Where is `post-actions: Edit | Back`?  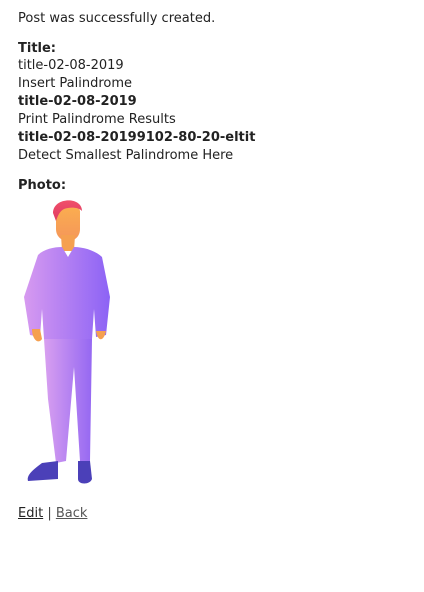
post-actions: Edit | Back is located at coordinates (212, 514).